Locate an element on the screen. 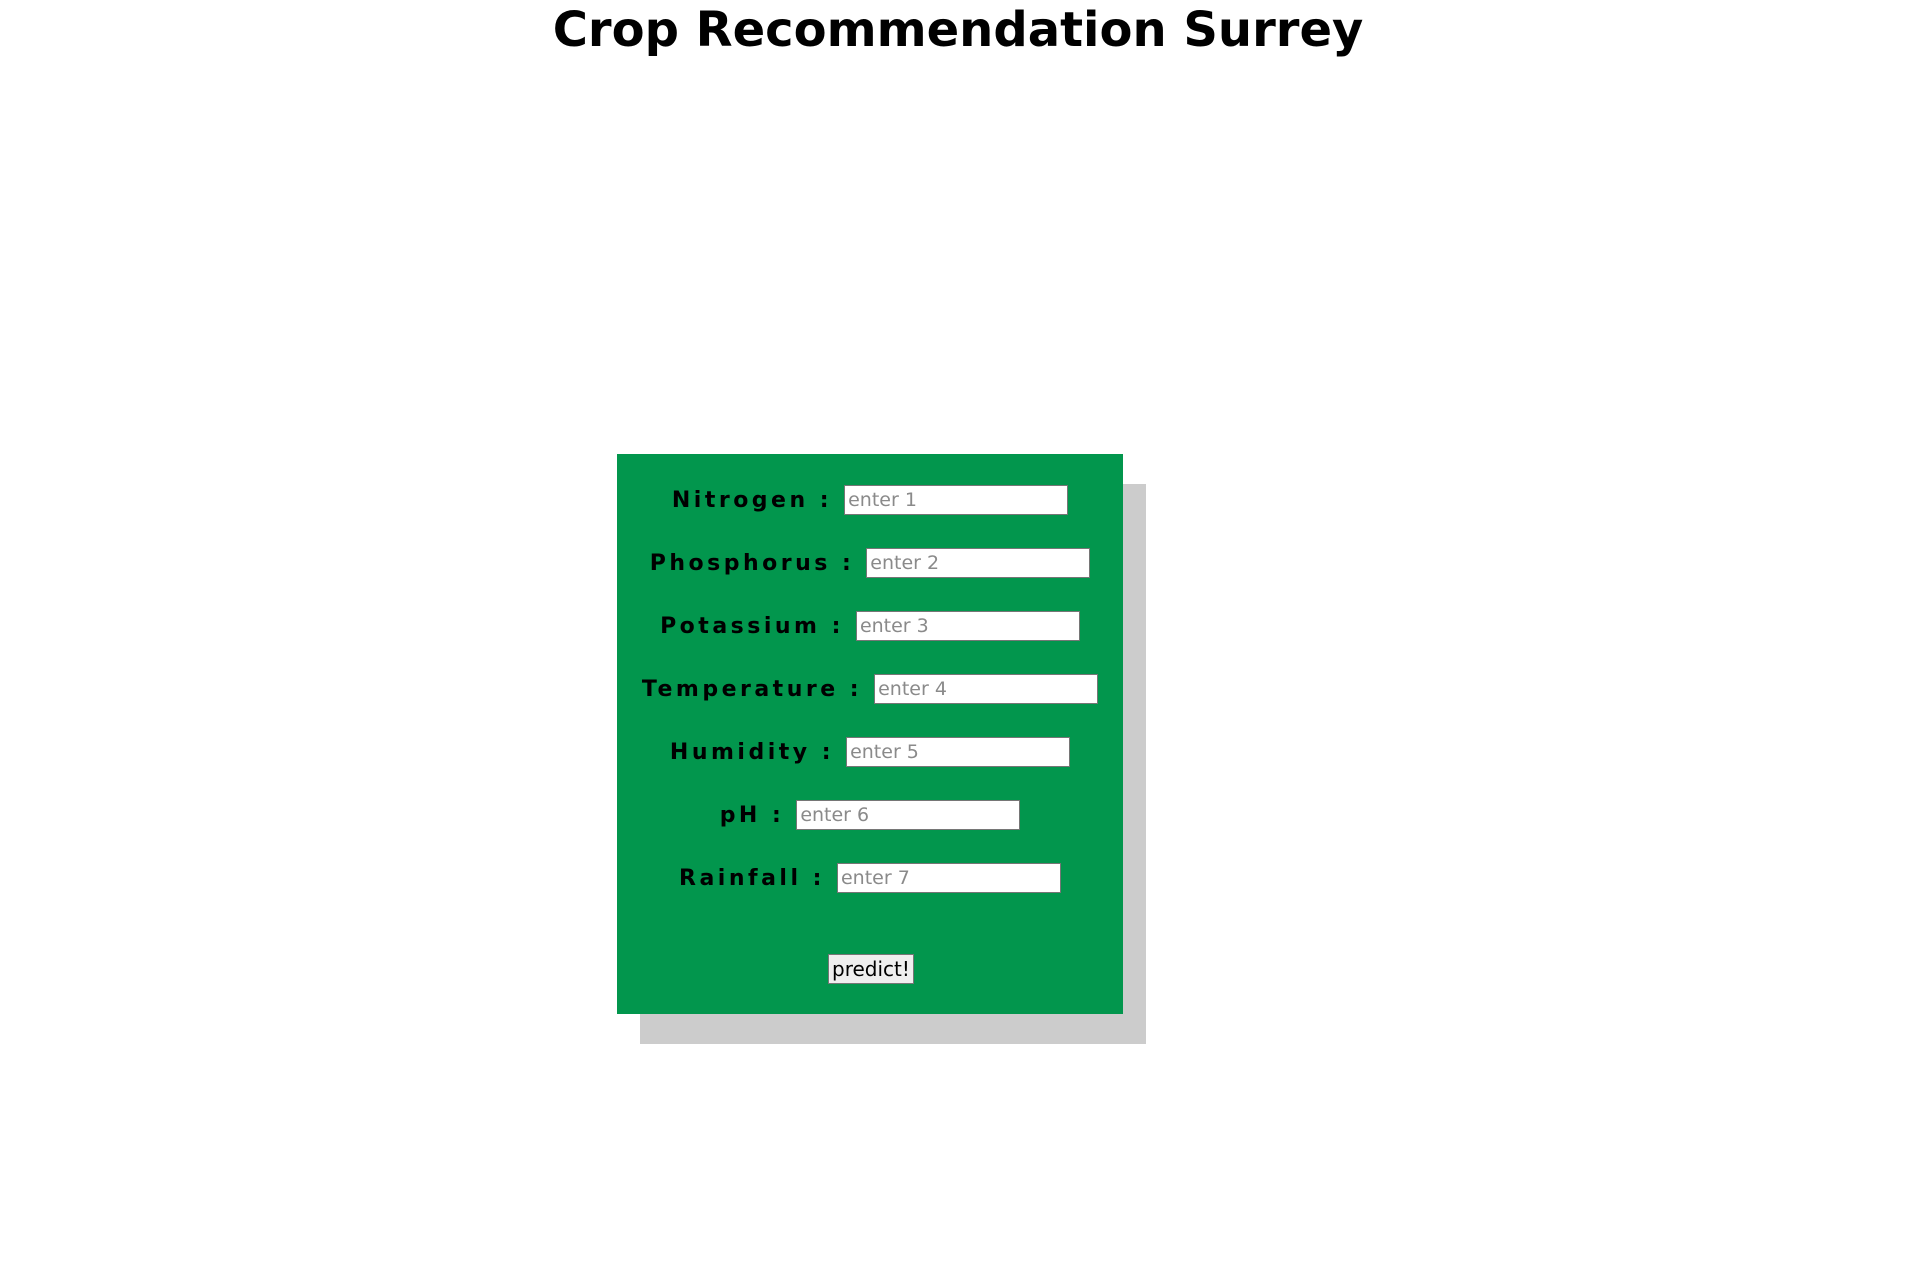  field-row-rainfall: Rainfall : is located at coordinates (870, 878).